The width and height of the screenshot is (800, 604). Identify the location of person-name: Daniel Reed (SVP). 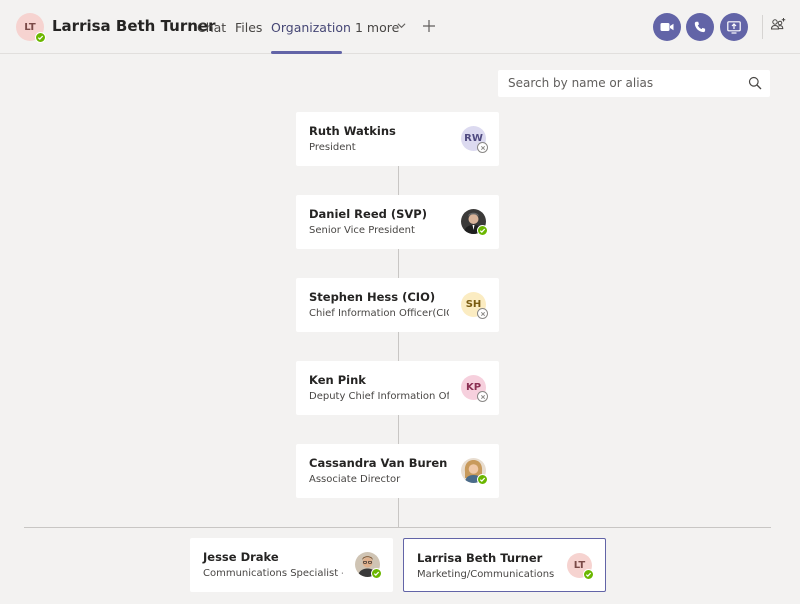
(368, 214).